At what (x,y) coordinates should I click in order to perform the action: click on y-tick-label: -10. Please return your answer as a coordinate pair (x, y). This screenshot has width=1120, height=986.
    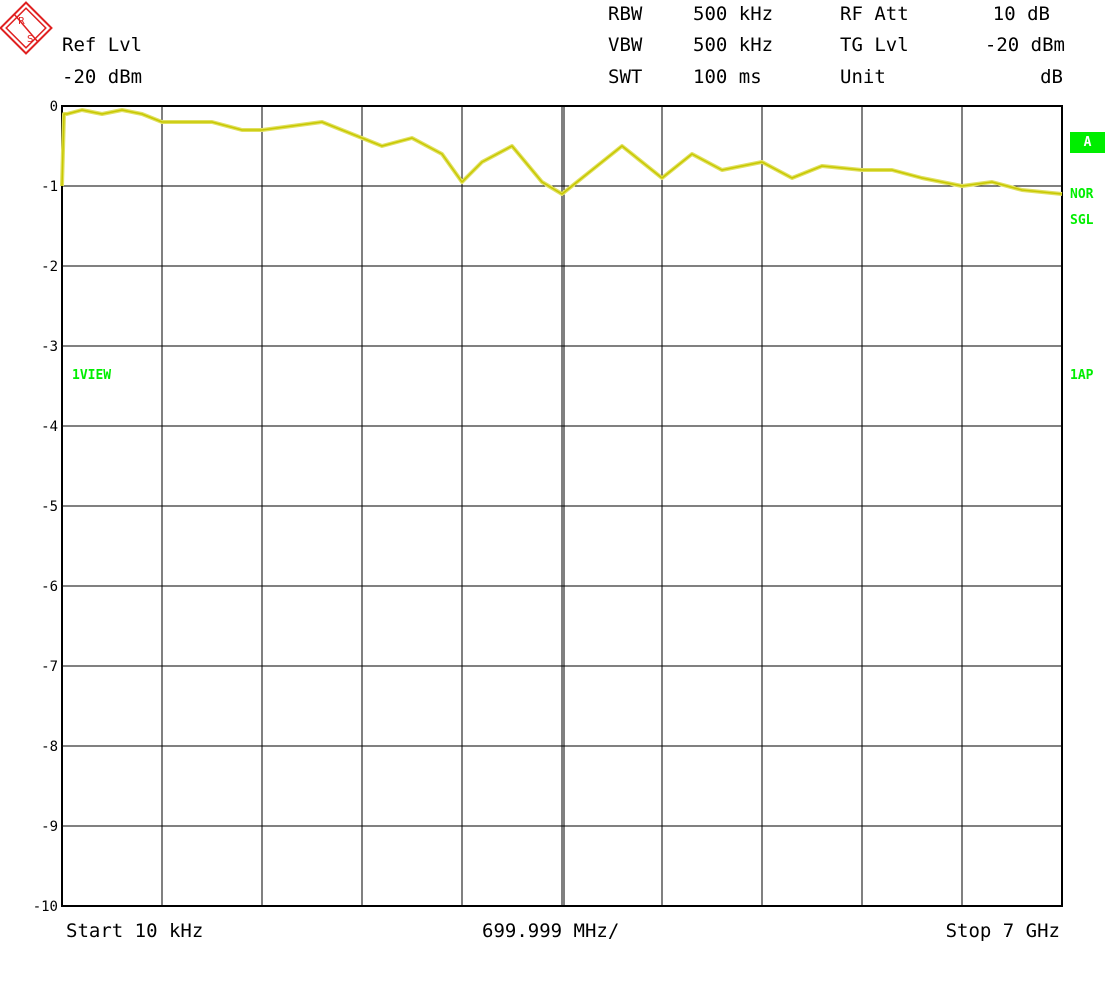
    Looking at the image, I should click on (45, 907).